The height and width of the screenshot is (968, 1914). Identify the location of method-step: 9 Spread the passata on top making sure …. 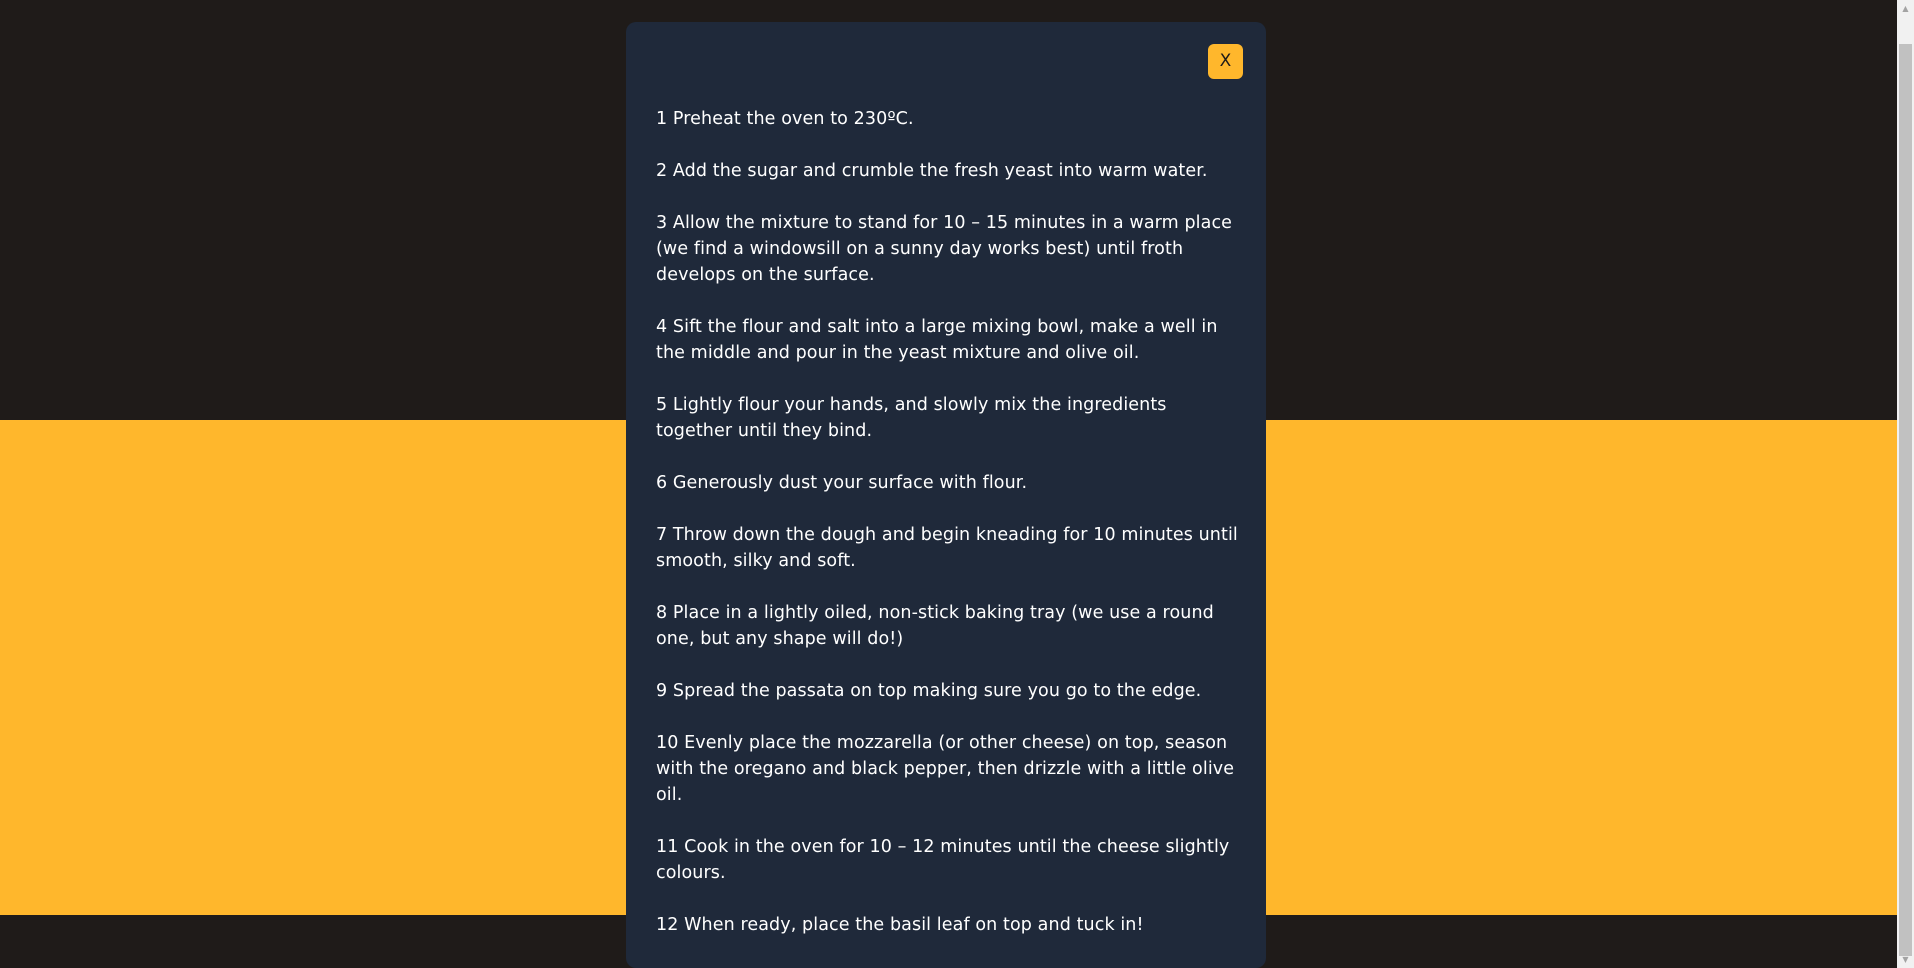
(929, 691).